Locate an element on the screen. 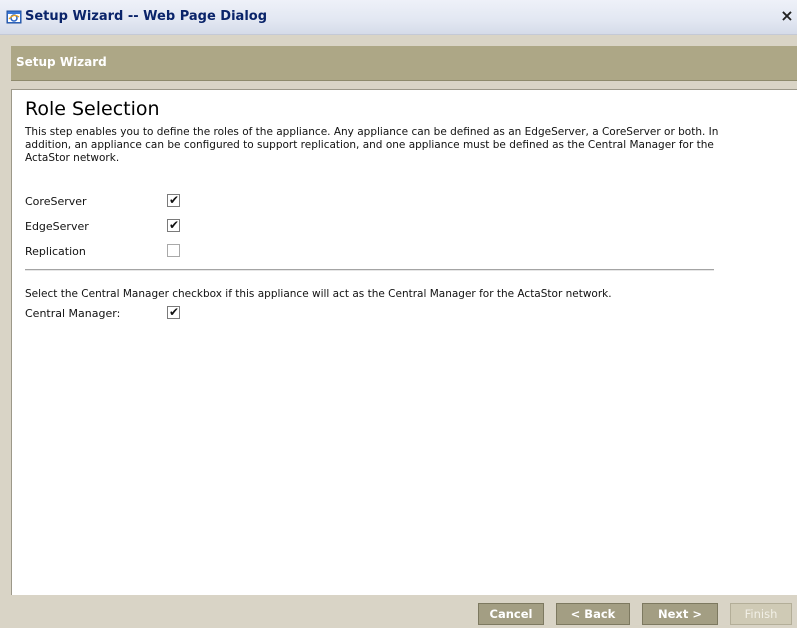  central-manager-label: Central Manager: is located at coordinates (73, 313).